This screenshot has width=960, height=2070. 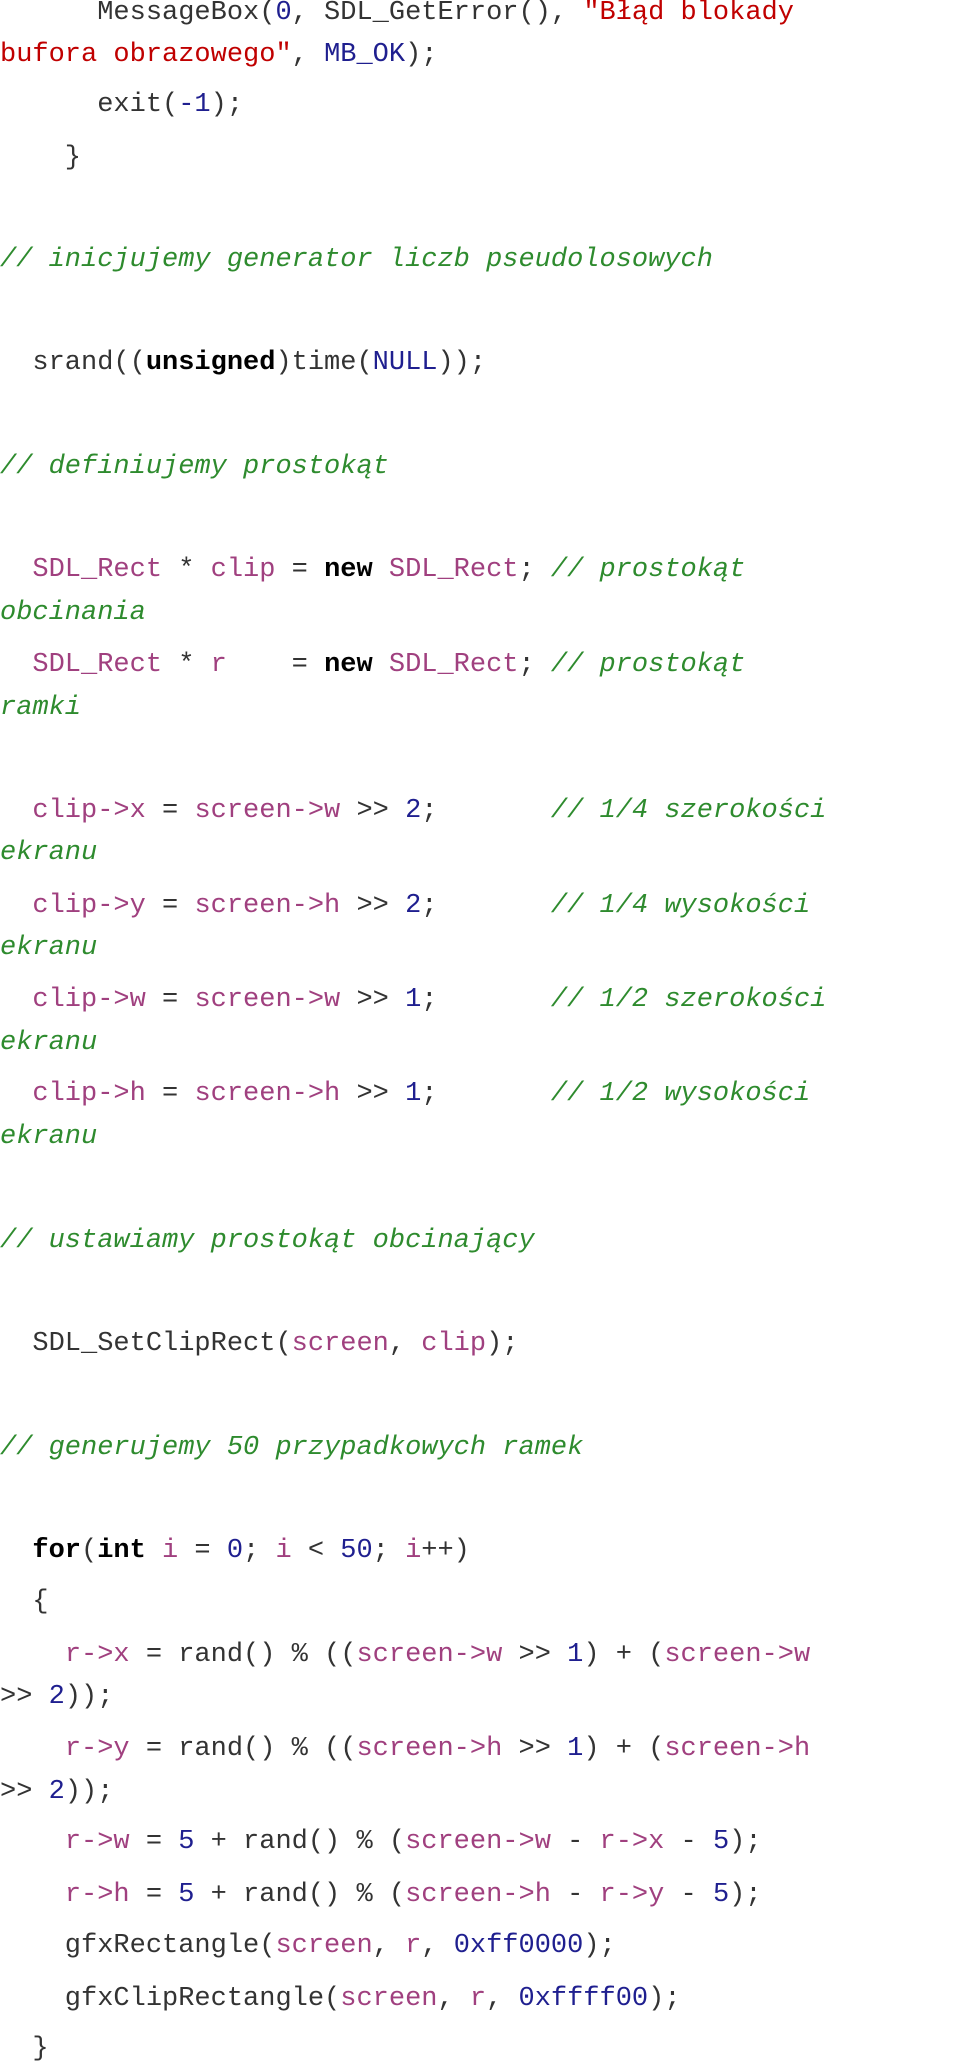 I want to click on code-text: gfxRectangle(, so click(x=138, y=1946).